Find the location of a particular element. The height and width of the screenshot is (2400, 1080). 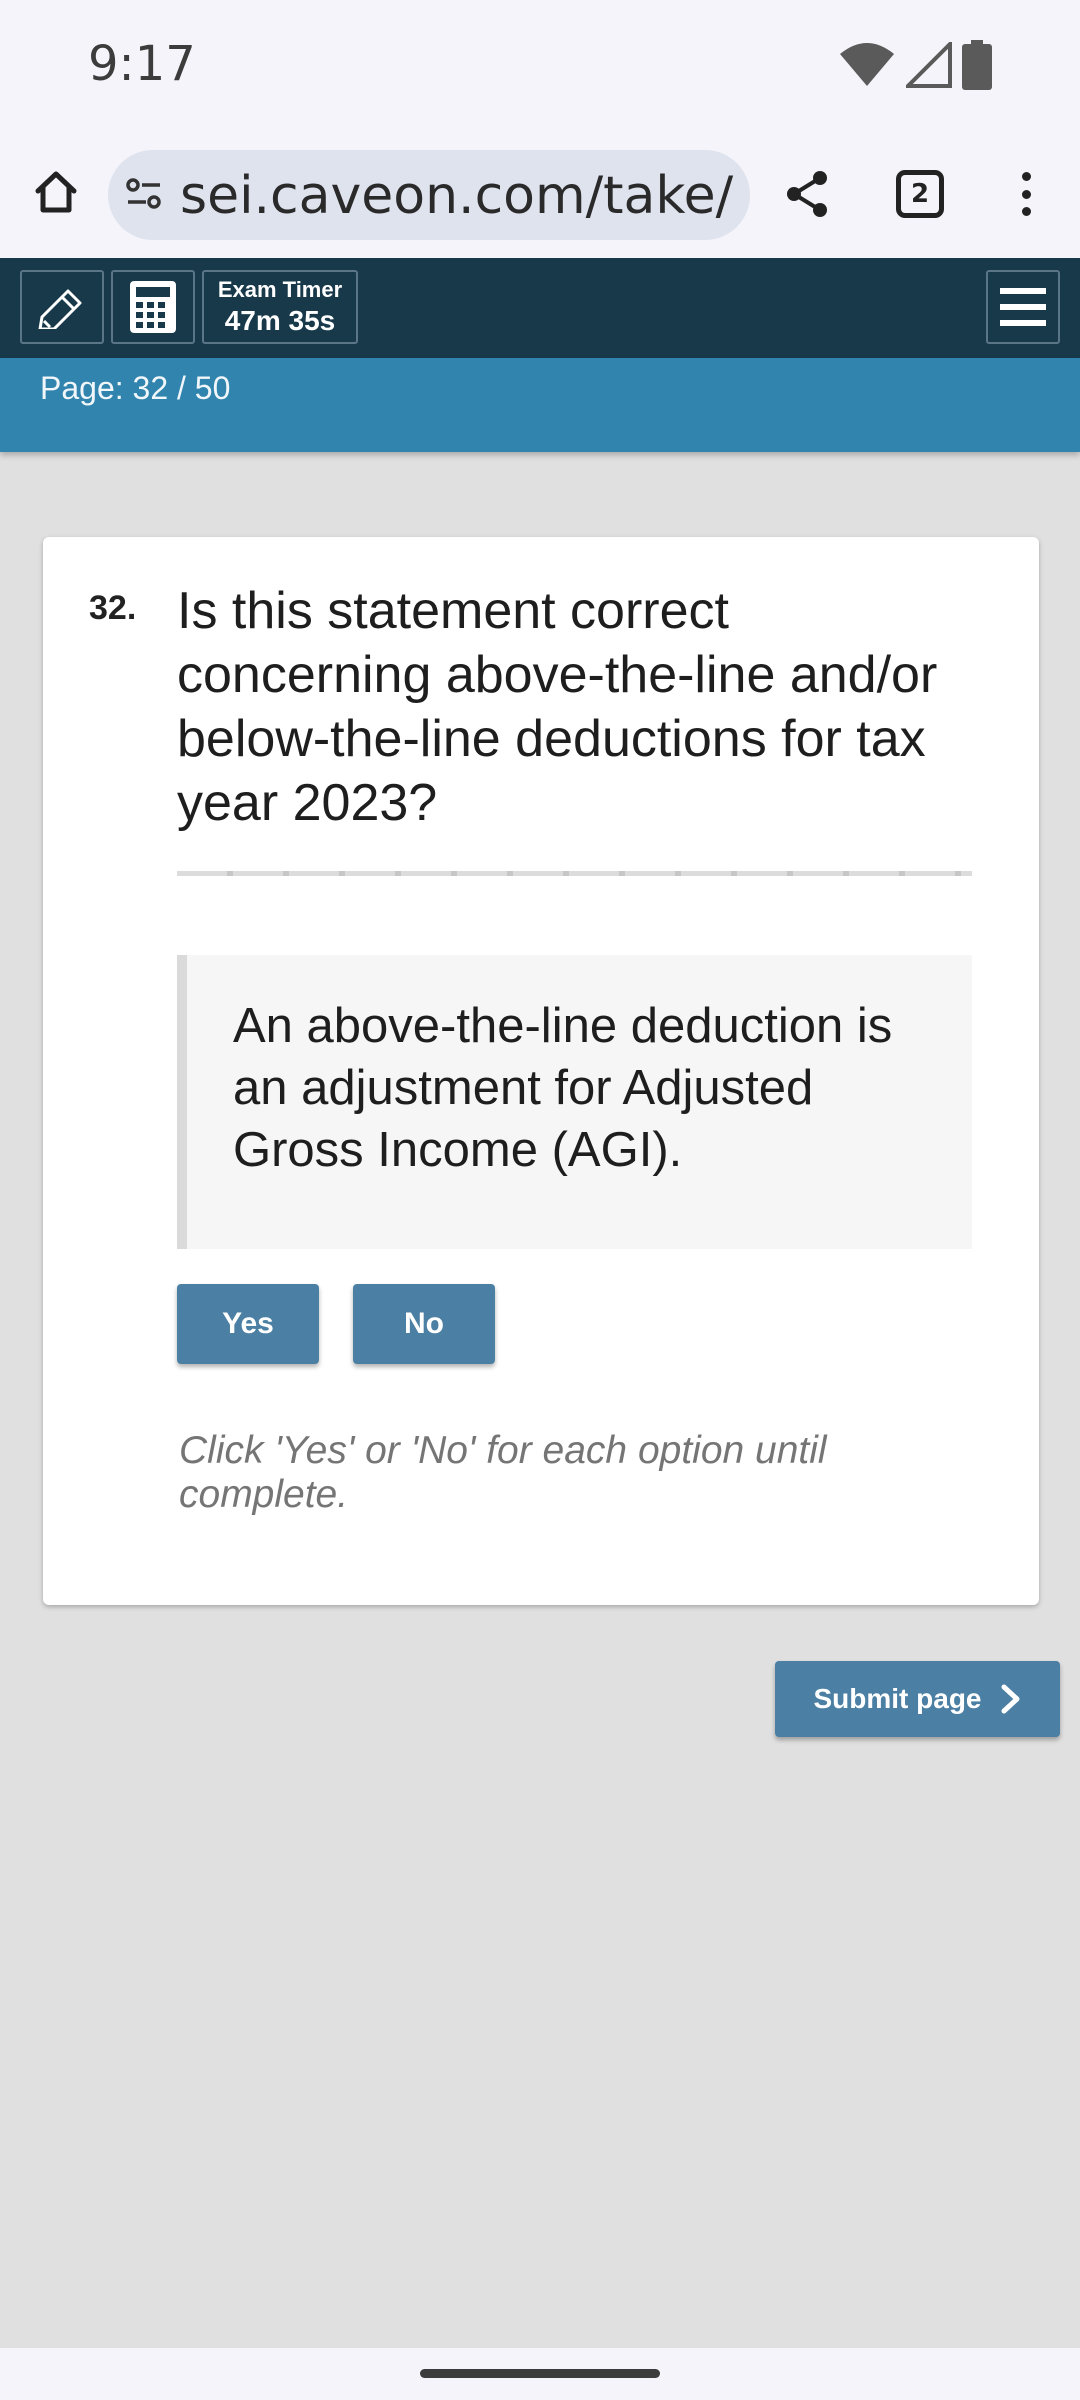

share-button is located at coordinates (808, 194).